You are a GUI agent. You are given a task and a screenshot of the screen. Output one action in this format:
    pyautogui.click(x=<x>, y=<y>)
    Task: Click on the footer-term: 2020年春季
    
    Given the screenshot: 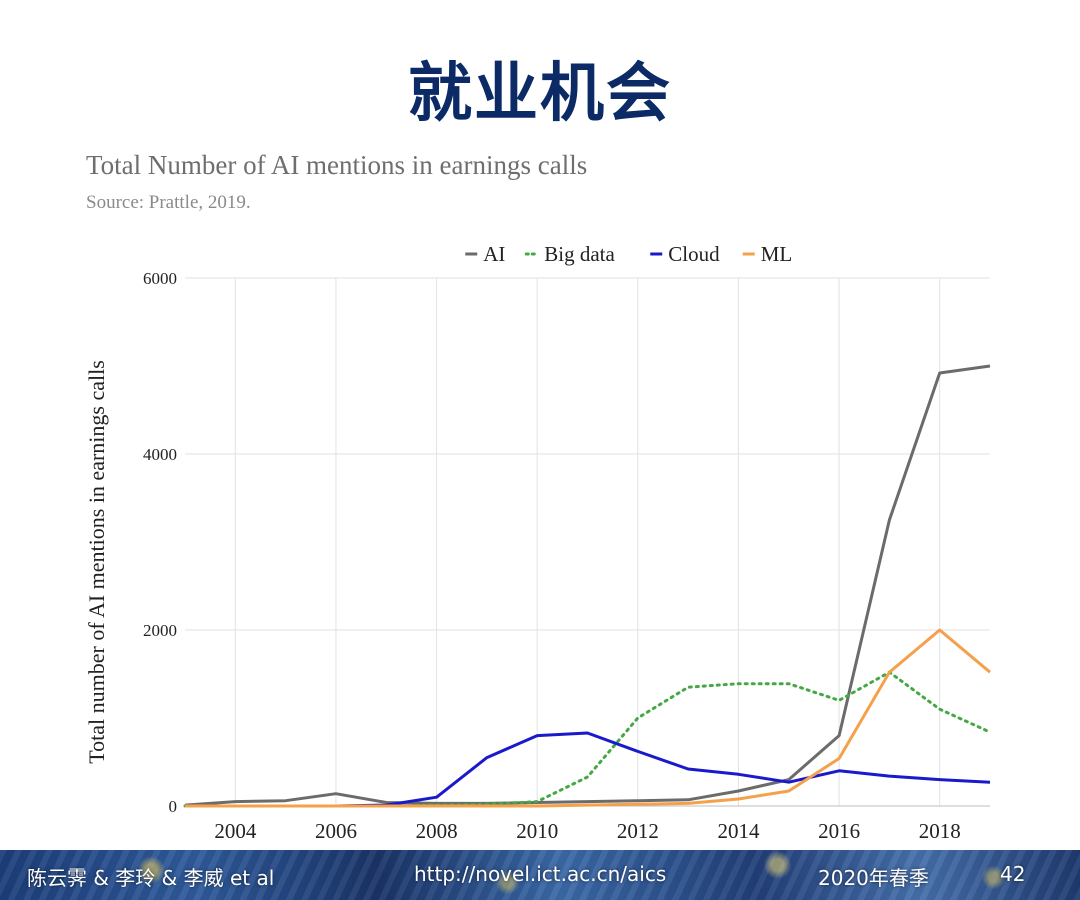 What is the action you would take?
    pyautogui.click(x=873, y=878)
    